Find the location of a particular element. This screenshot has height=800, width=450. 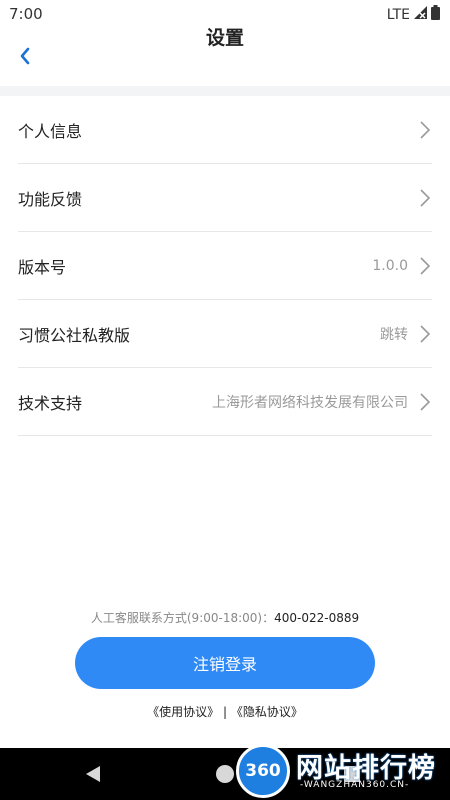

logout-button: 注销登录 is located at coordinates (225, 663).